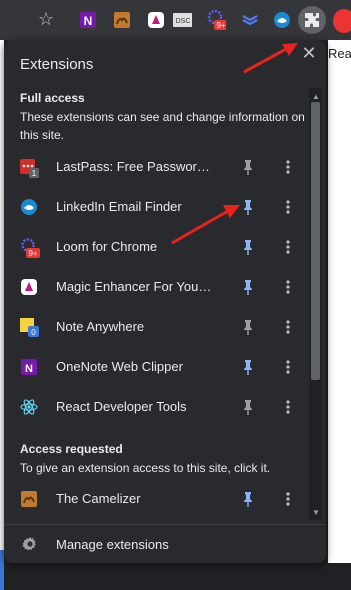 The height and width of the screenshot is (590, 351). I want to click on popup-title: Extensions, so click(57, 64).